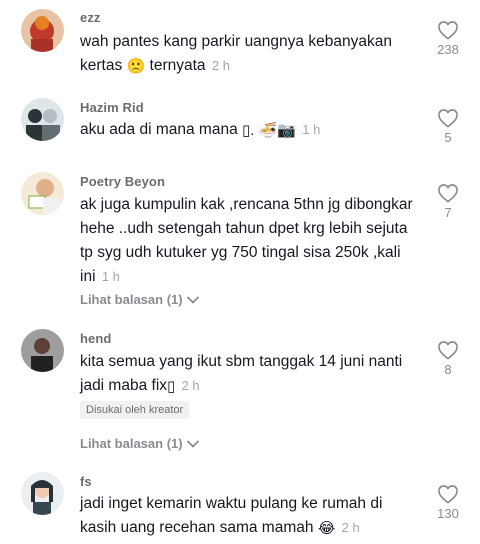  I want to click on comment-body: aku ada di mana mana, so click(159, 129).